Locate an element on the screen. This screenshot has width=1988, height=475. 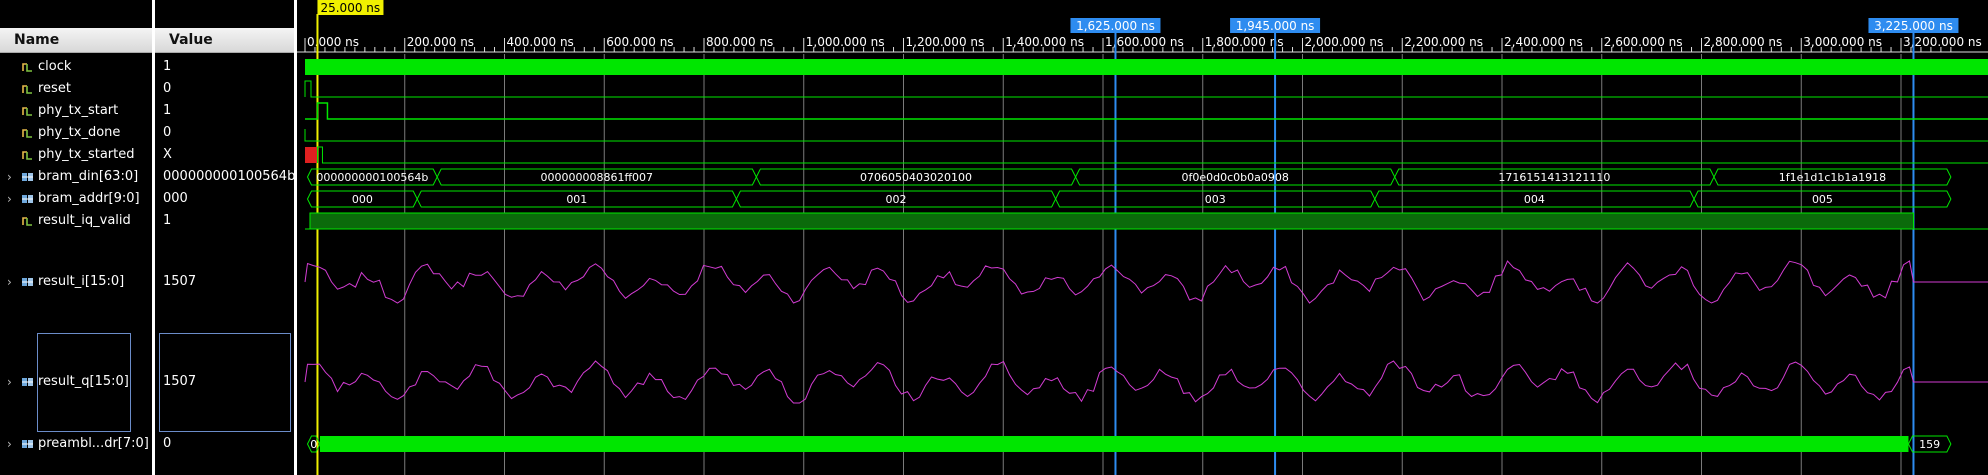
name-column-header: Name is located at coordinates (76, 40).